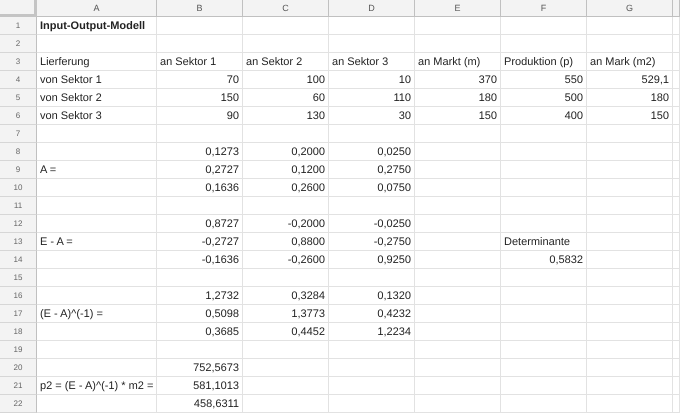  What do you see at coordinates (200, 404) in the screenshot?
I see `table-cell: 458,6311` at bounding box center [200, 404].